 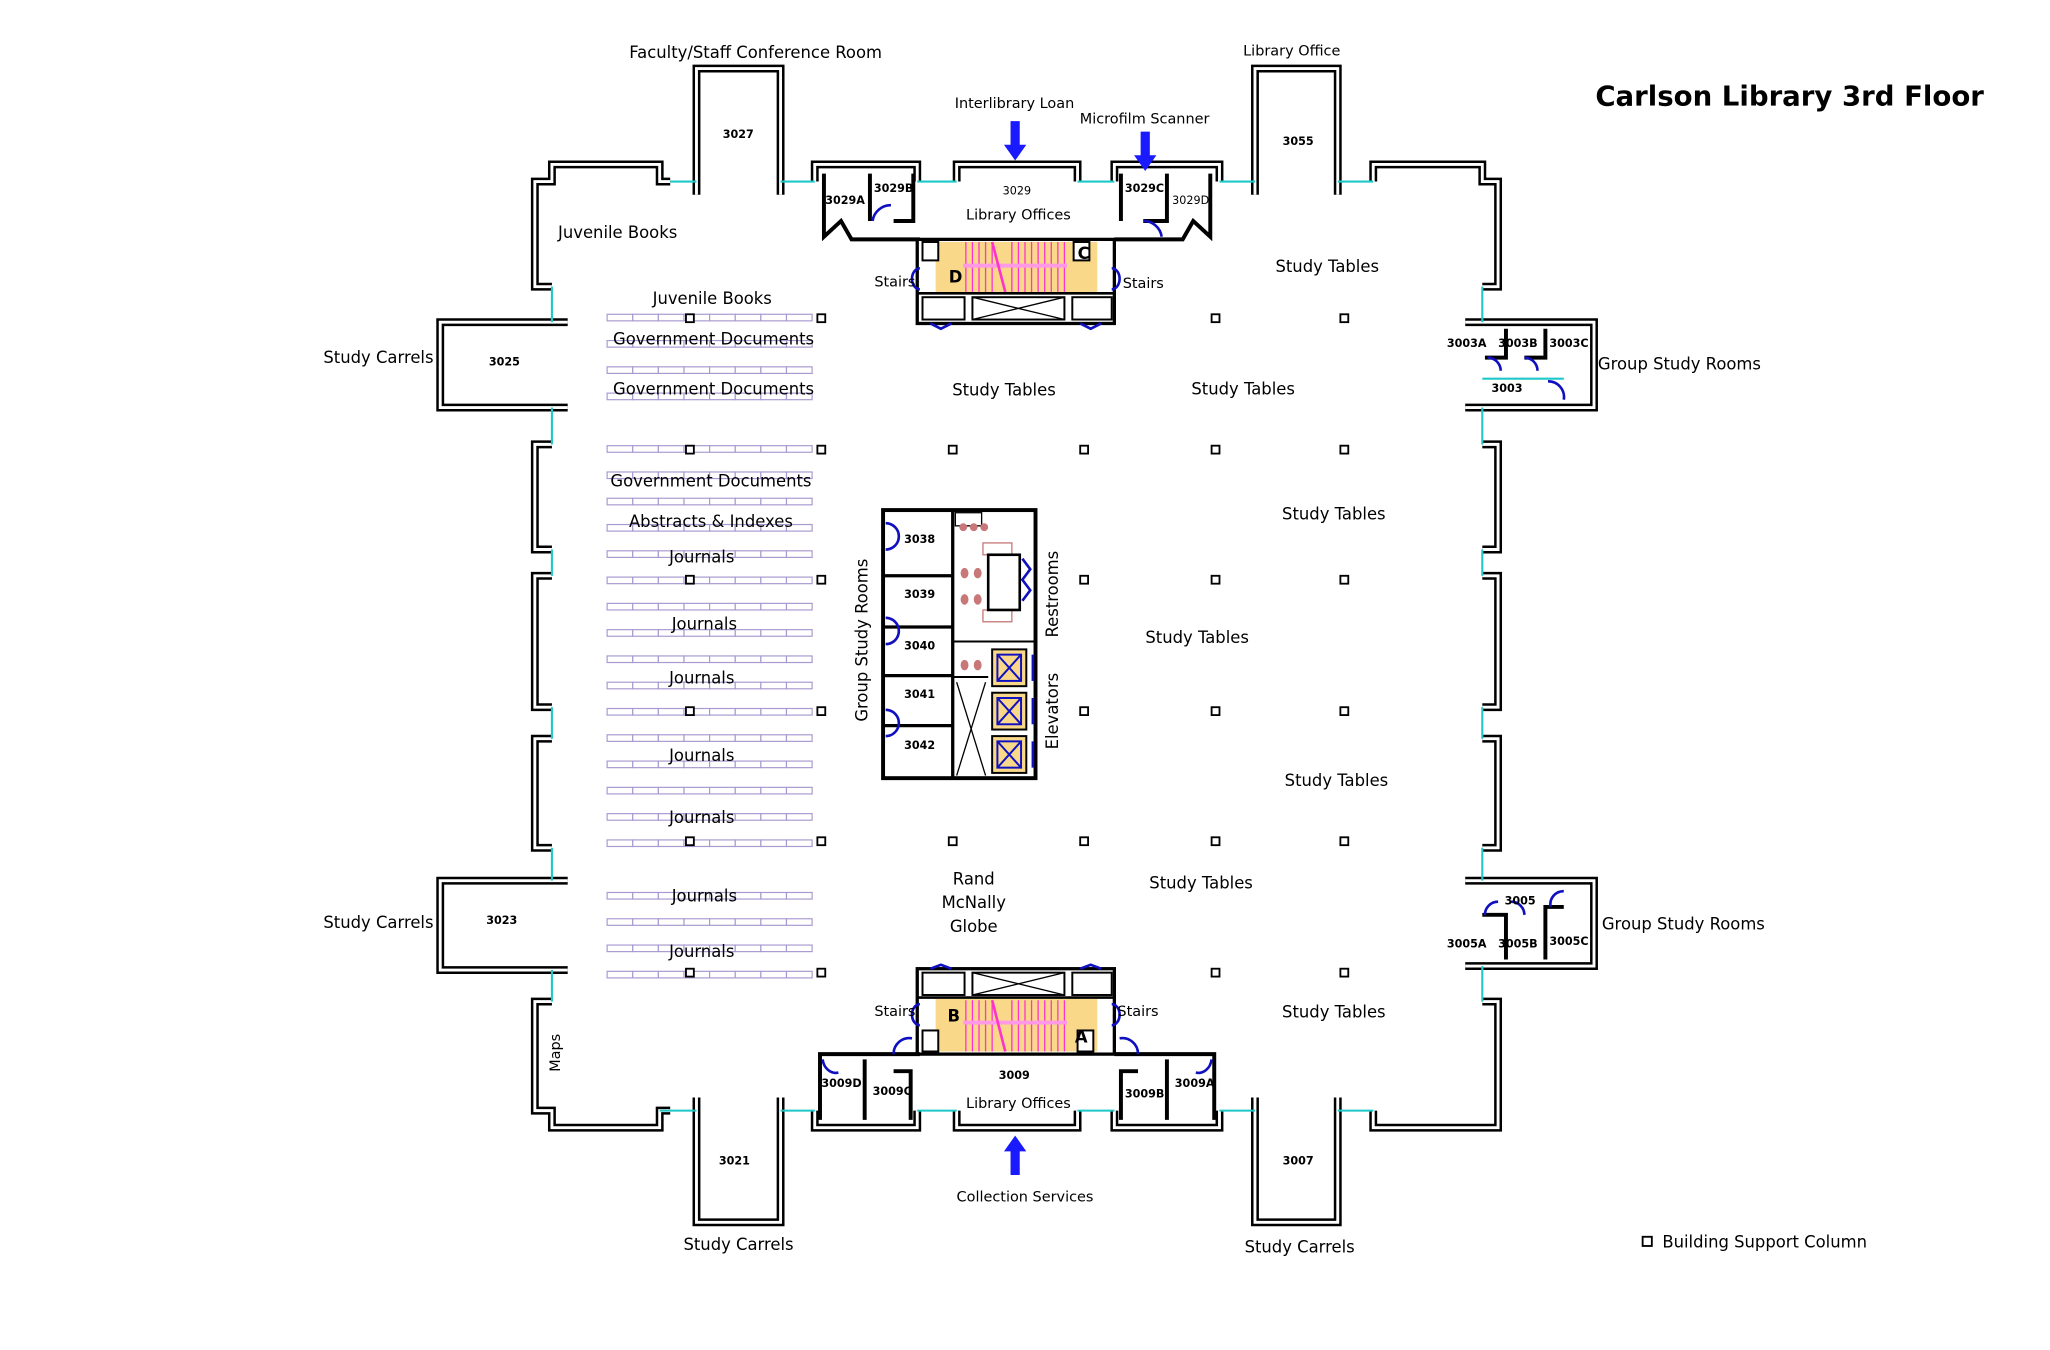 I want to click on area-label: Maps, so click(x=556, y=1053).